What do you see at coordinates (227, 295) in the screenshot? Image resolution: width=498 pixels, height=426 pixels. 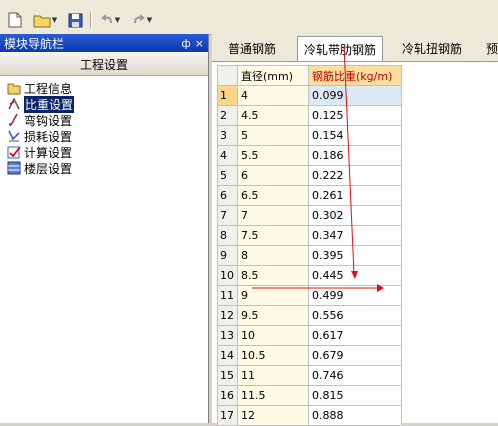 I see `row-number: 11` at bounding box center [227, 295].